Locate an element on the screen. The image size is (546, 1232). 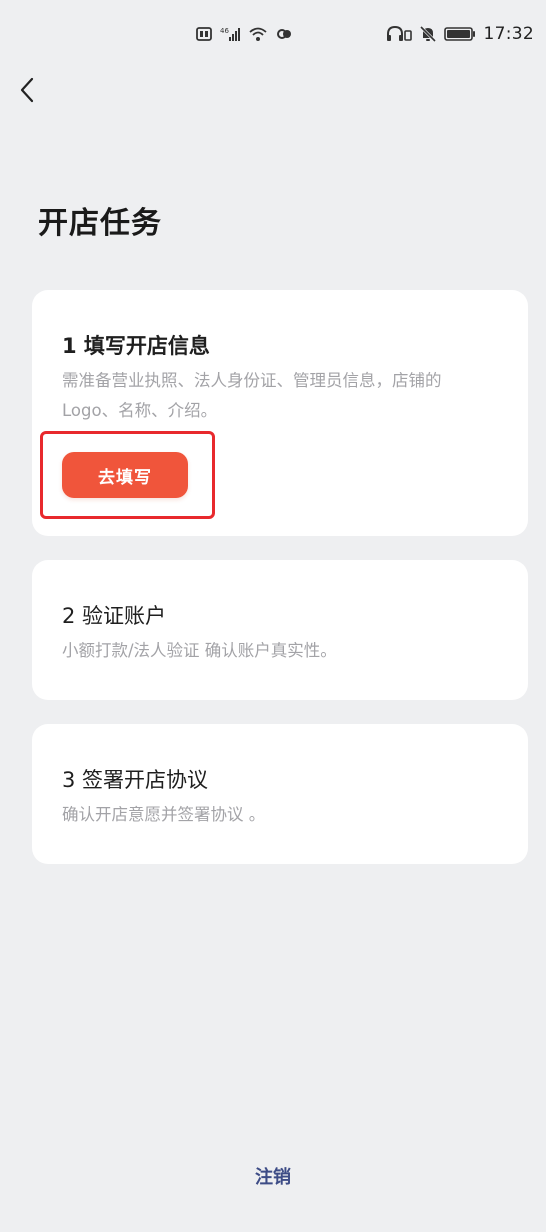
task-description: 需准备营业执照、法人身份证、管理员信息，店铺的Logo、名称、介绍。 is located at coordinates (252, 395).